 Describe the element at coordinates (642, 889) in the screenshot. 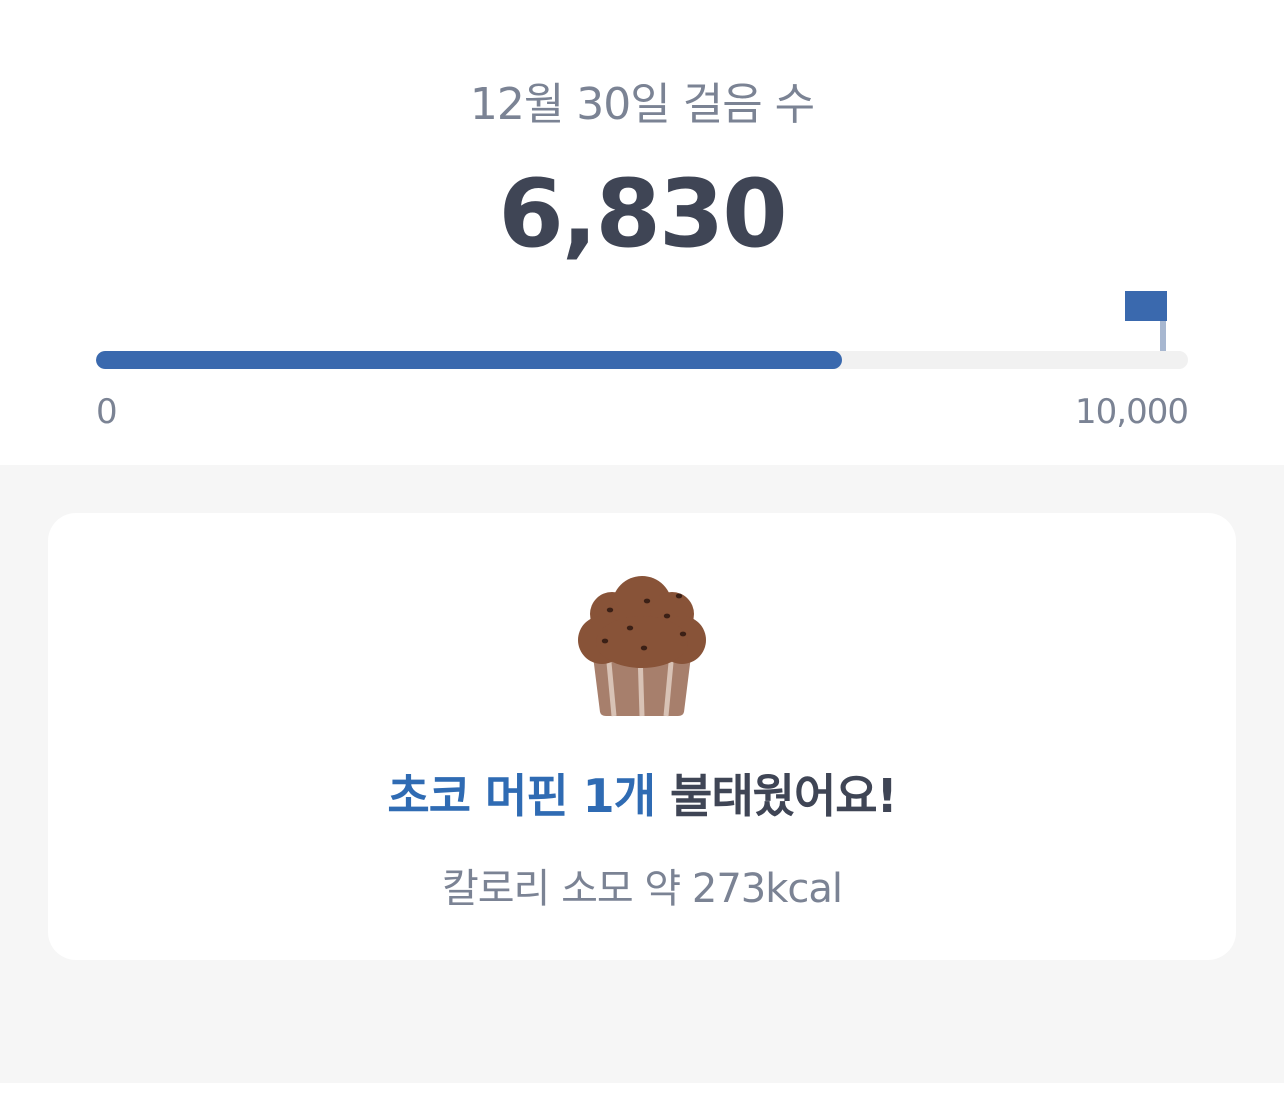

I see `calorie-consumption-text: 칼로리 소모 약 273kcal` at that location.